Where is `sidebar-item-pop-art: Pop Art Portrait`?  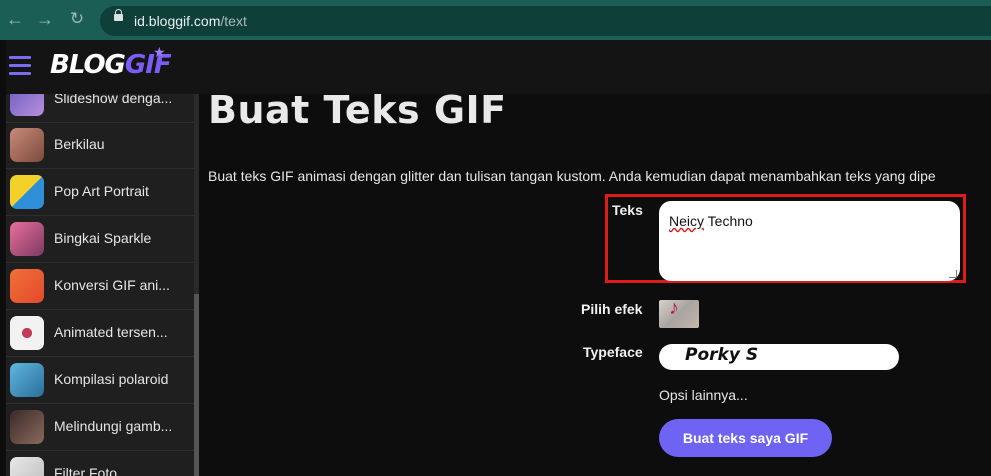 sidebar-item-pop-art: Pop Art Portrait is located at coordinates (100, 192).